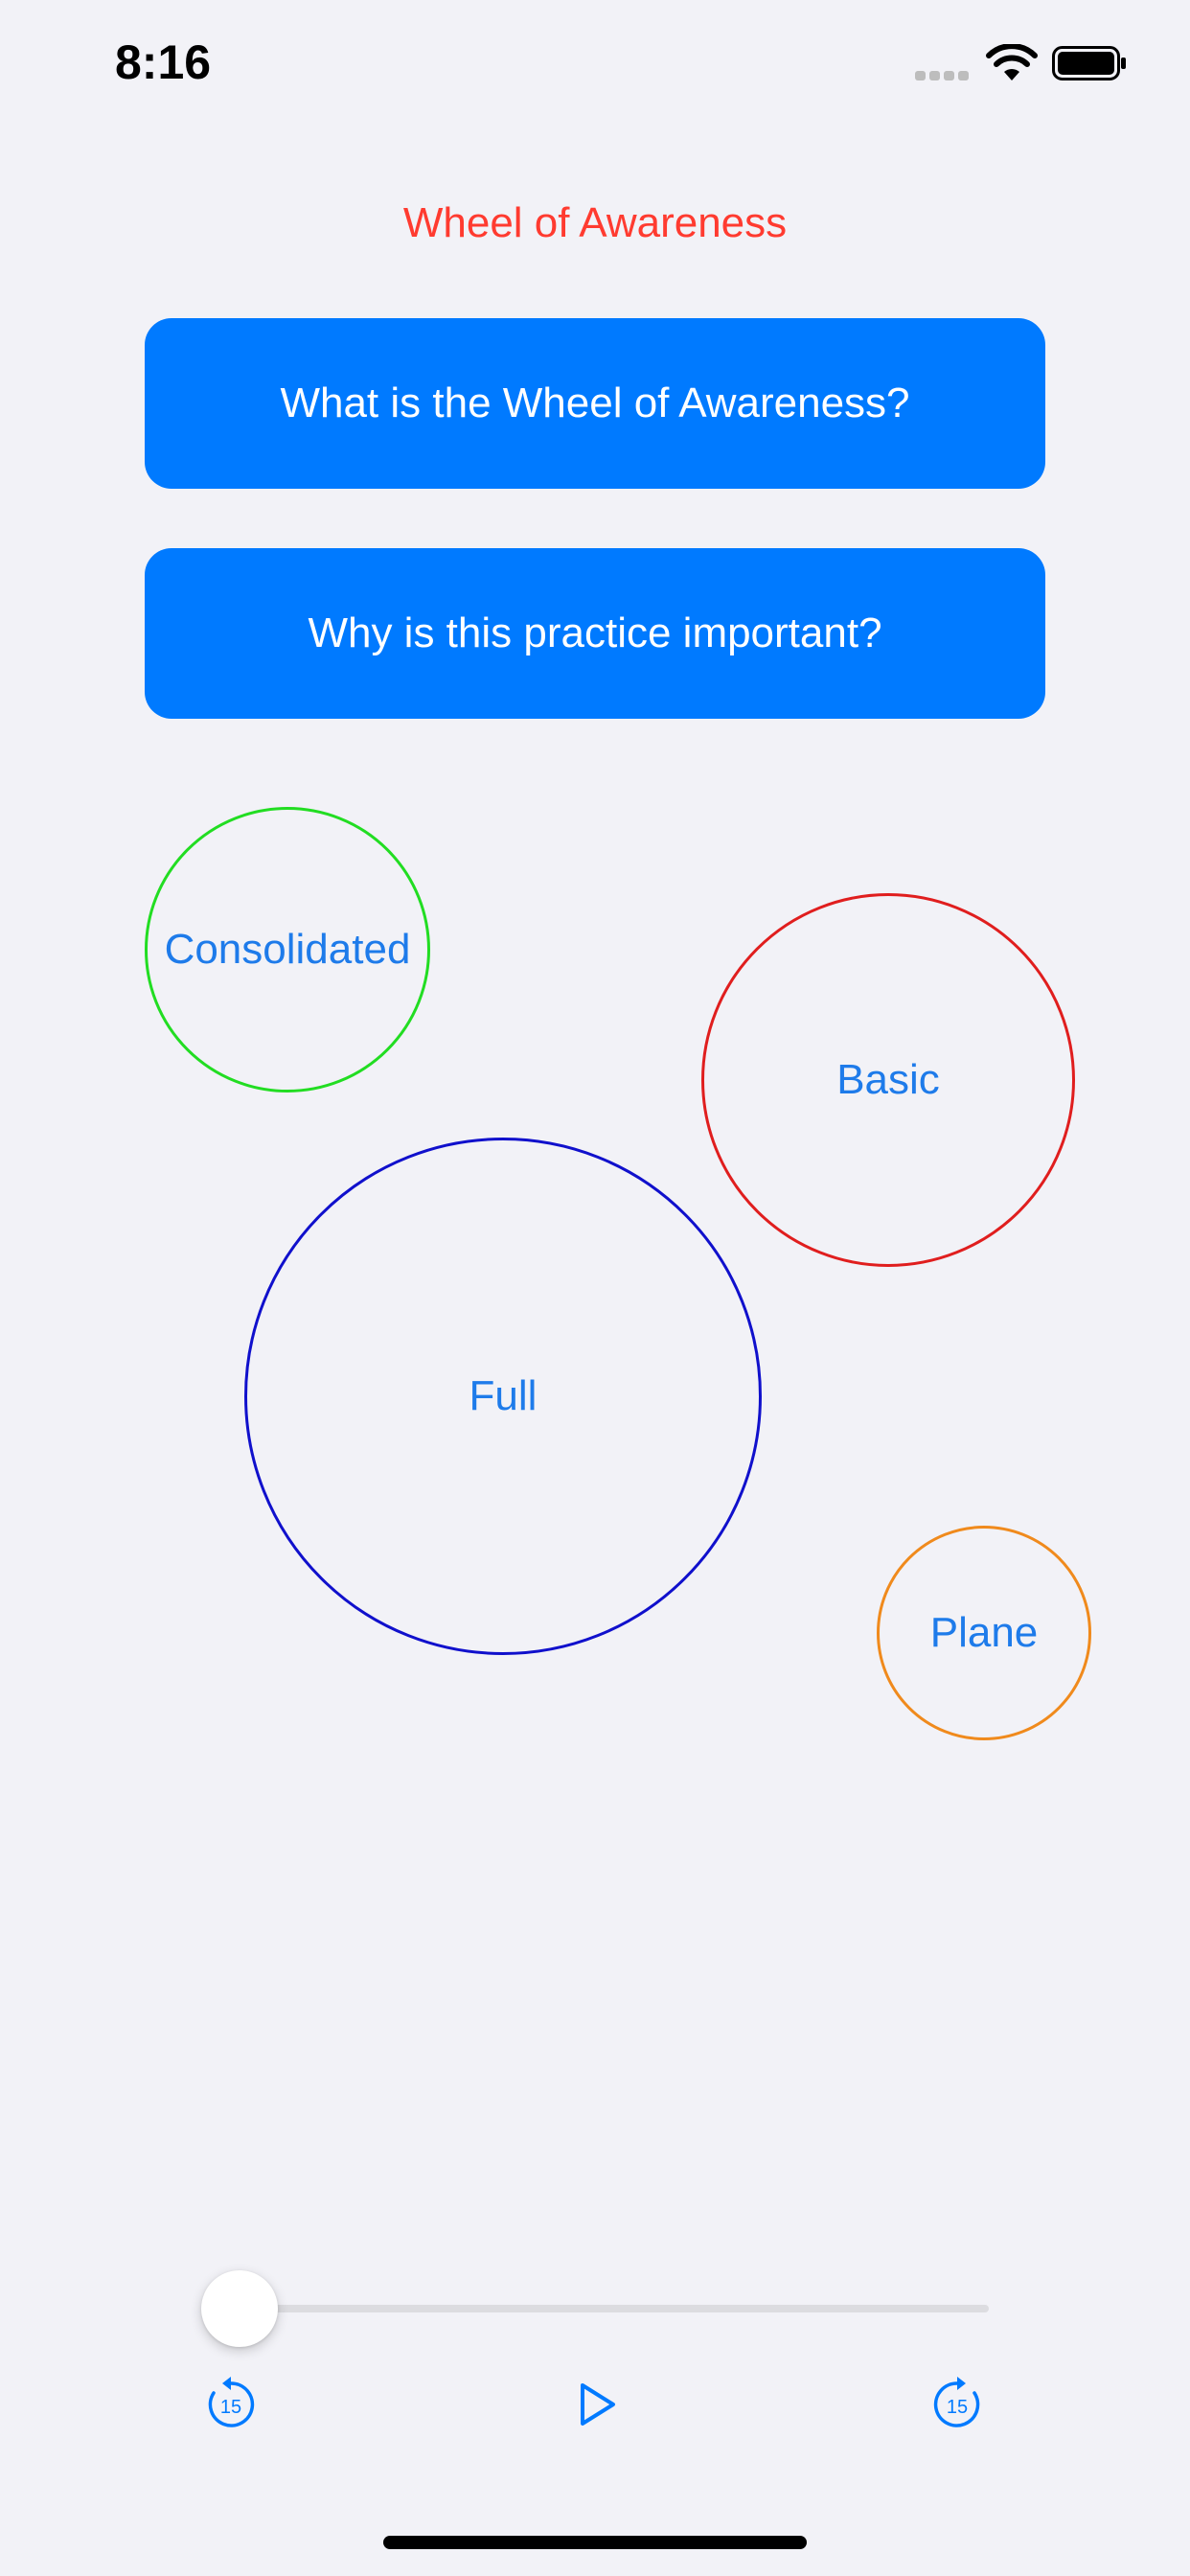 The width and height of the screenshot is (1190, 2576). Describe the element at coordinates (595, 633) in the screenshot. I see `why-important-button: Why is this practice important?` at that location.